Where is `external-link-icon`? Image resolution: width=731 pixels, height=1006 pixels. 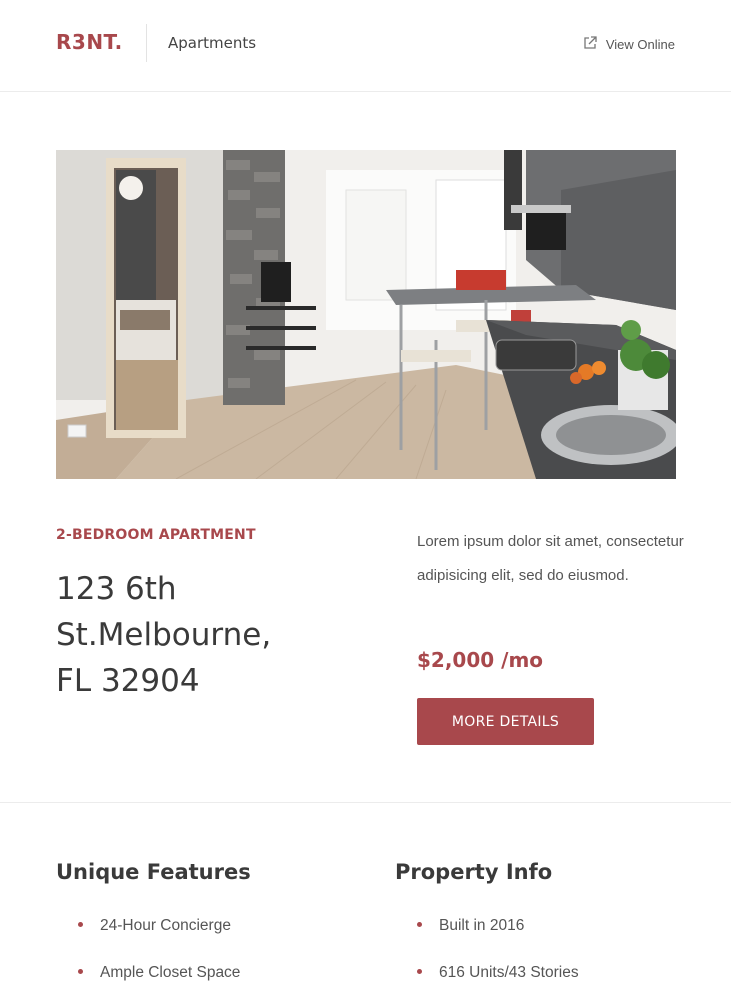
external-link-icon is located at coordinates (590, 44).